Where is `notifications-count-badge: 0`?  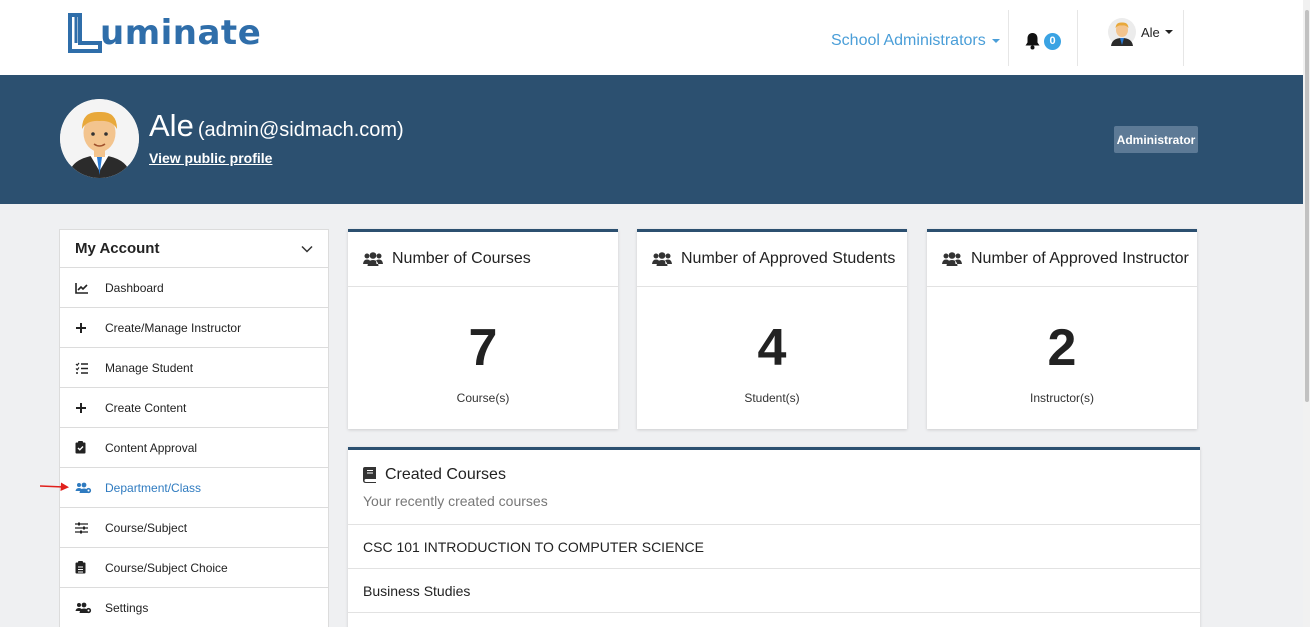 notifications-count-badge: 0 is located at coordinates (1052, 41).